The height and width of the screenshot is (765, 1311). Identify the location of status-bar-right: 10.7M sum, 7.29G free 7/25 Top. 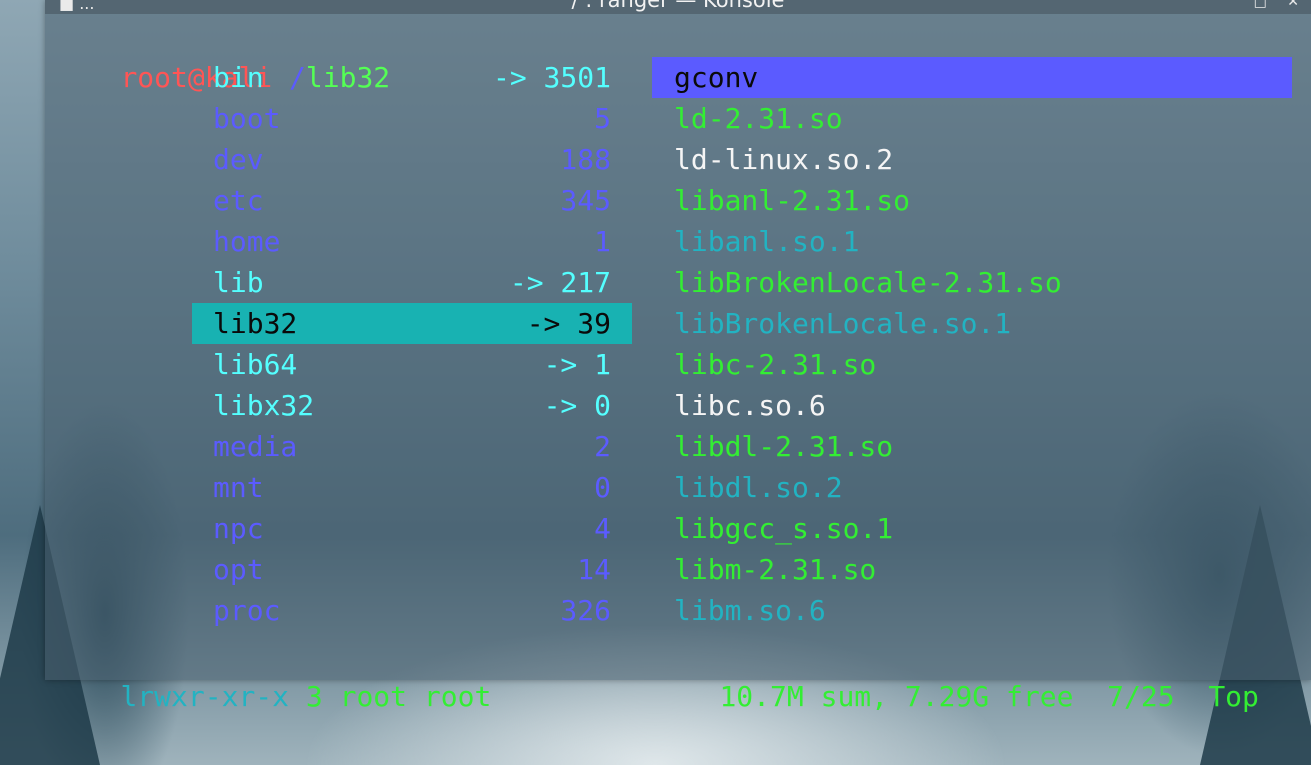
(955, 674).